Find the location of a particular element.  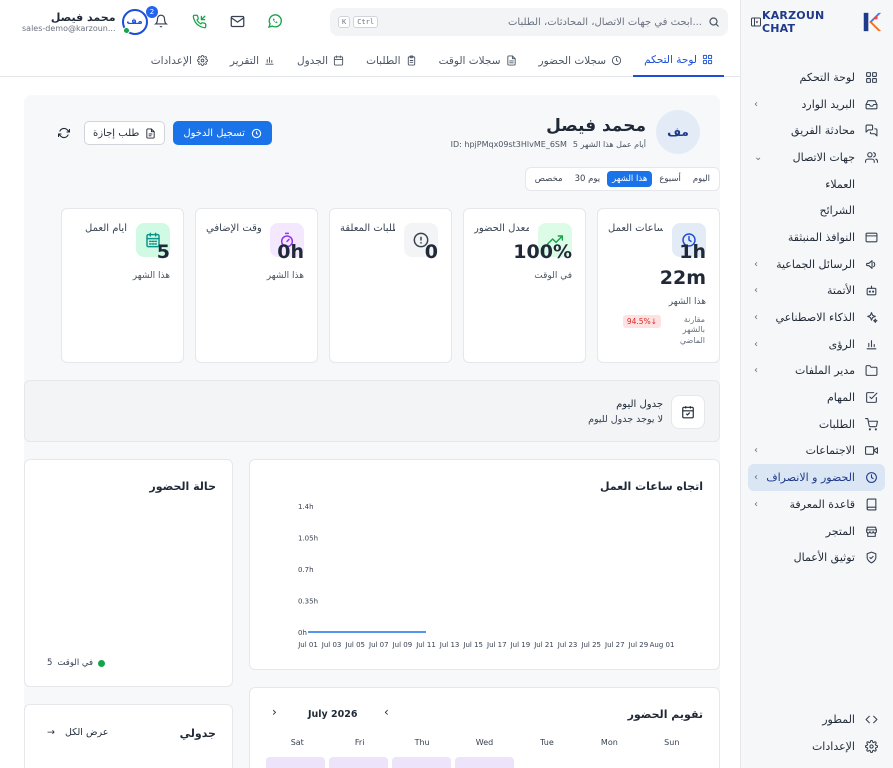

stat-card-1: معدل الحضور 100% في الوقت is located at coordinates (524, 285).